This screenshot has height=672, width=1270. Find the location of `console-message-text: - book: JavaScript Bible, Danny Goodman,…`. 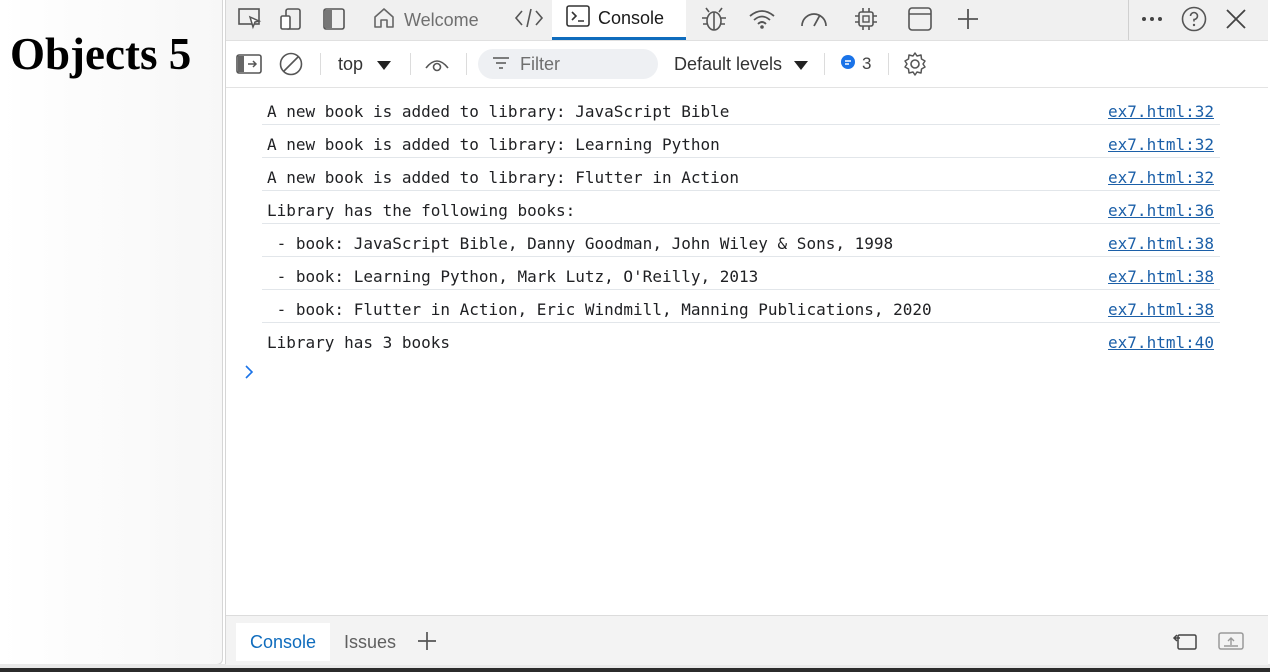

console-message-text: - book: JavaScript Bible, Danny Goodman,… is located at coordinates (580, 243).